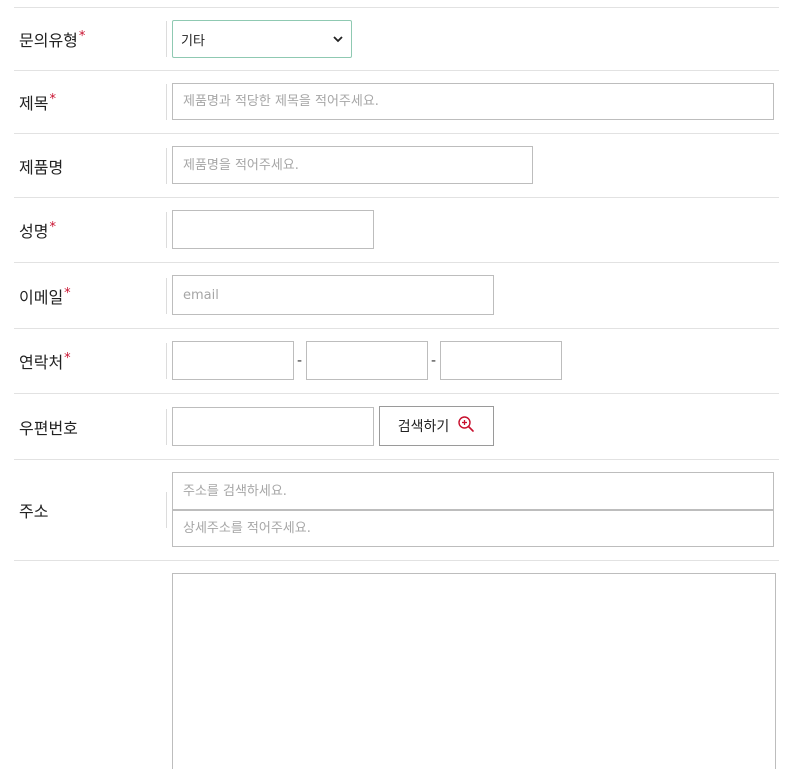 This screenshot has width=807, height=769. What do you see at coordinates (45, 361) in the screenshot?
I see `phone-label: 연락처*` at bounding box center [45, 361].